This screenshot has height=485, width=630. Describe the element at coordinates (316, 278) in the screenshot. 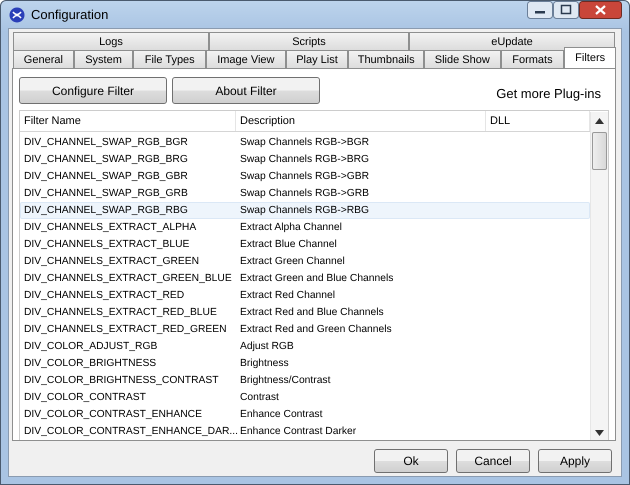

I see `table-cell-text: Extract Green and Blue Channels` at that location.